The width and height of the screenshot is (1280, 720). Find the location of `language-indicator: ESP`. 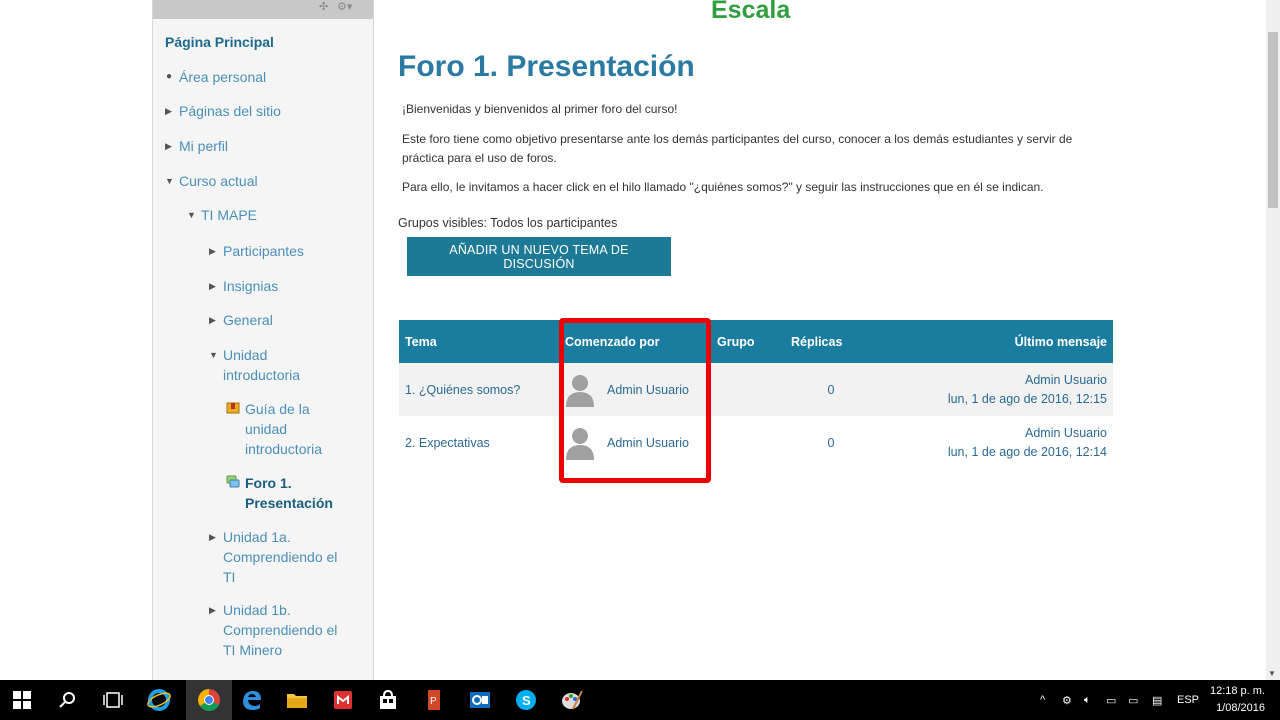

language-indicator: ESP is located at coordinates (1188, 700).